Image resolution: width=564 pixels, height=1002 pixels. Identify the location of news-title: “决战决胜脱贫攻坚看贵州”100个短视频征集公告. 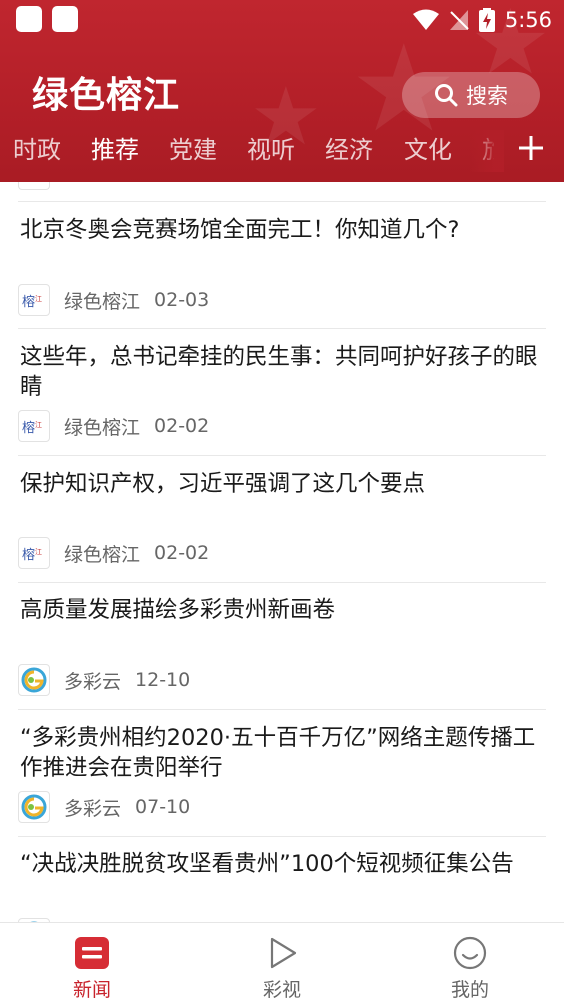
(283, 864).